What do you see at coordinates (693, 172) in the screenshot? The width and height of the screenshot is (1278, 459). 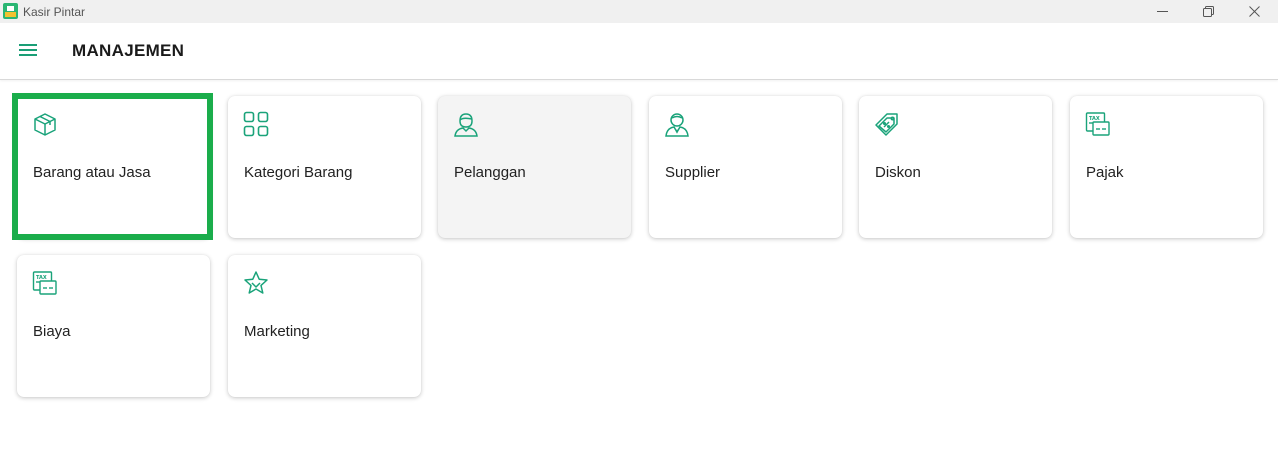 I see `card-label: Supplier` at bounding box center [693, 172].